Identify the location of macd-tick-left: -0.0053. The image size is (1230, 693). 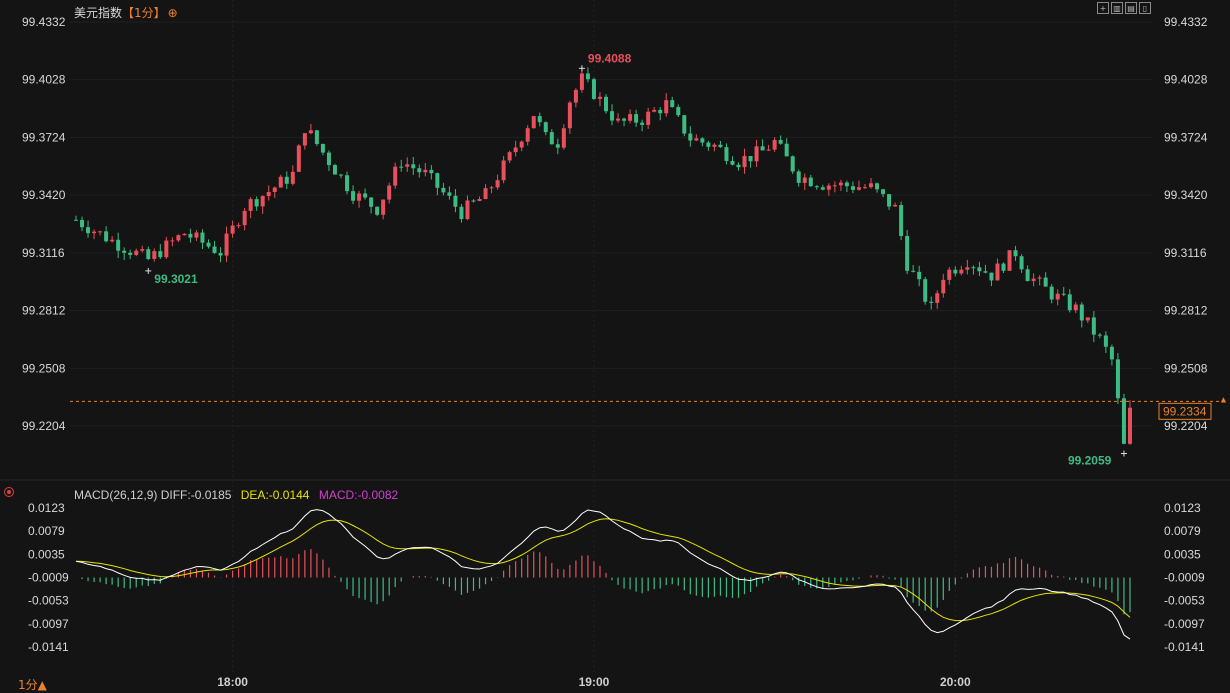
(48, 601).